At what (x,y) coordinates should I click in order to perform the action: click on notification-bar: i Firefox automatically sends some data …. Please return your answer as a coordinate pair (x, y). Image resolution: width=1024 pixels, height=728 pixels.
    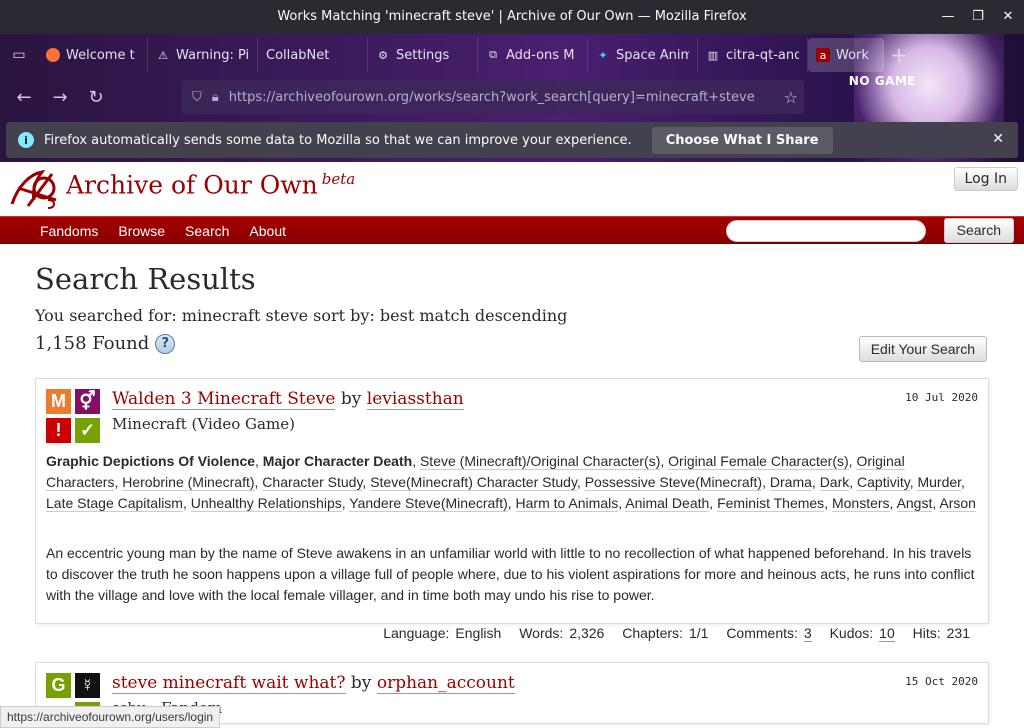
    Looking at the image, I should click on (512, 140).